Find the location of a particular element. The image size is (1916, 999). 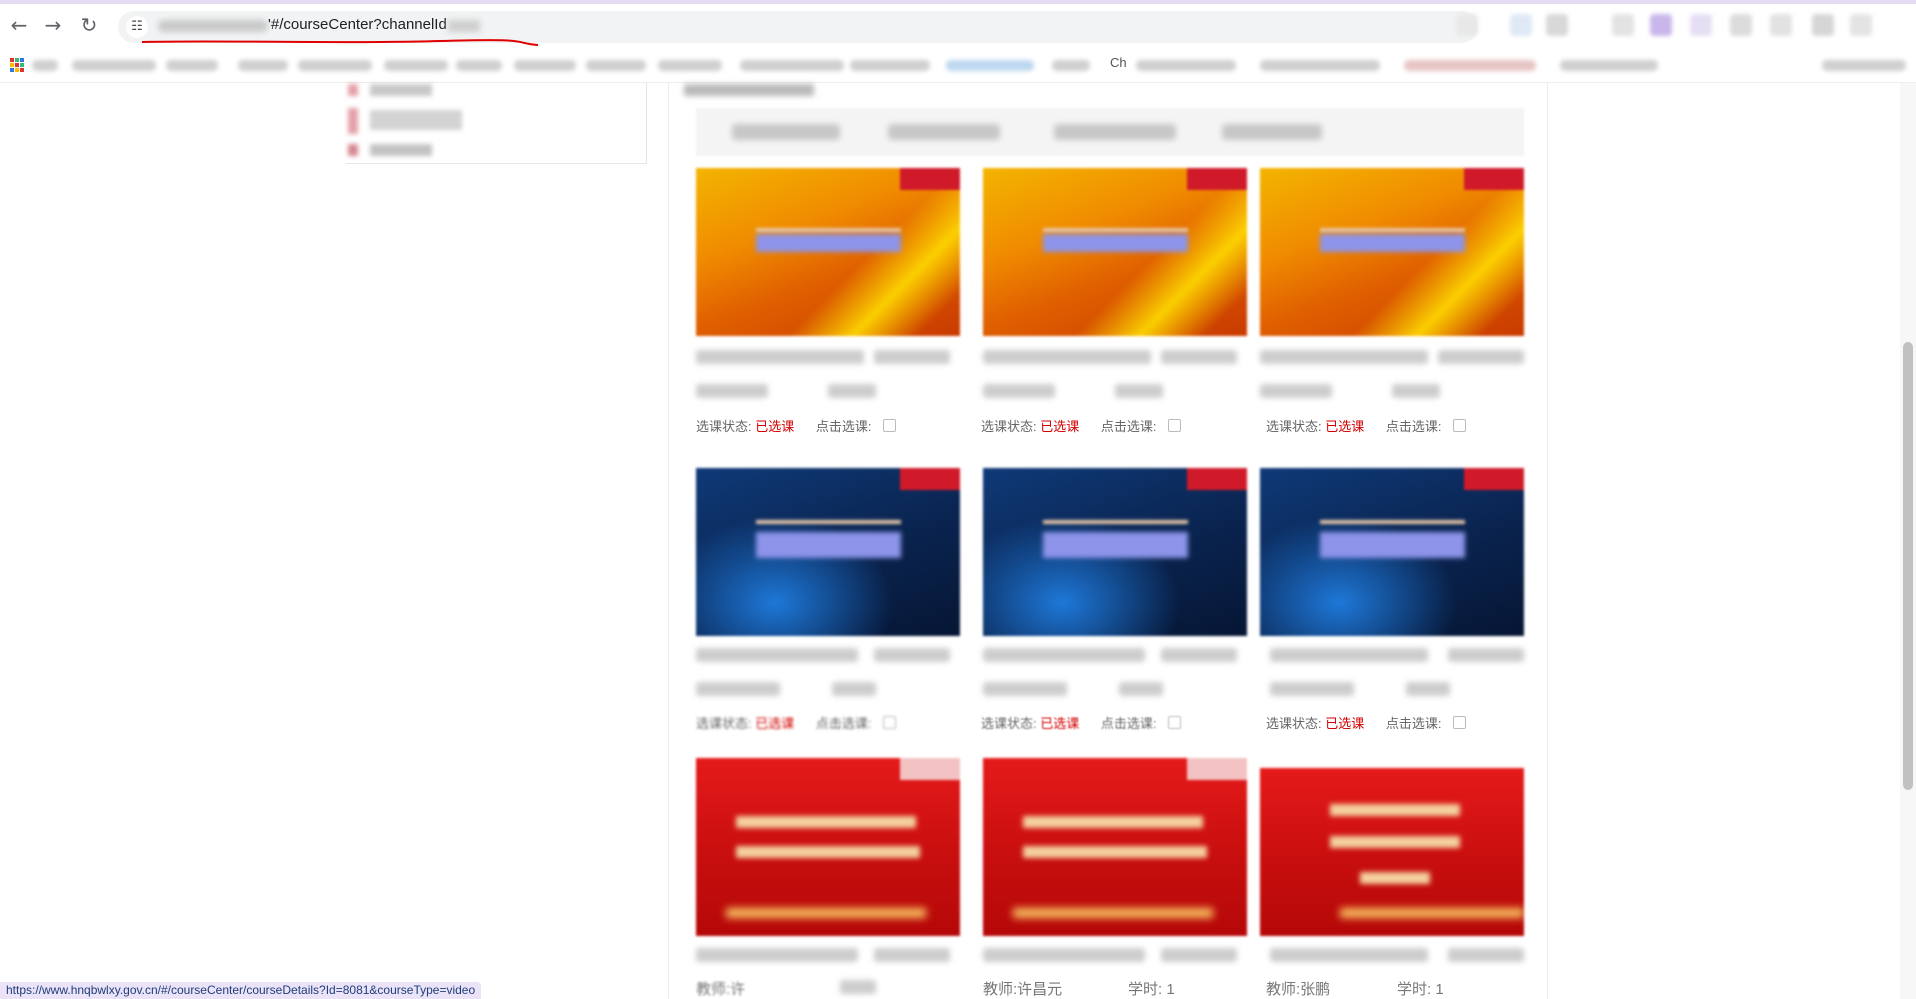

url-text: '#/courseCenter?channelId is located at coordinates (357, 24).